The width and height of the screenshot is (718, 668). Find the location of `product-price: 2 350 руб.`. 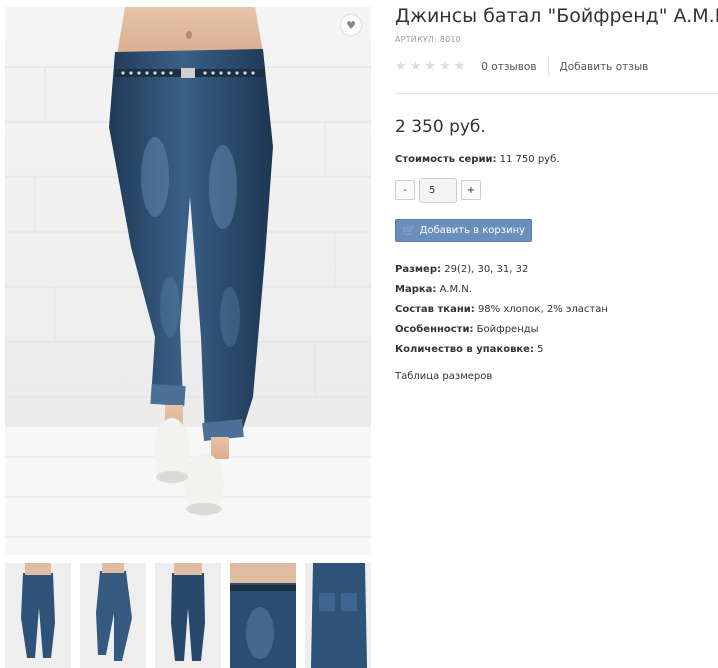

product-price: 2 350 руб. is located at coordinates (440, 127).